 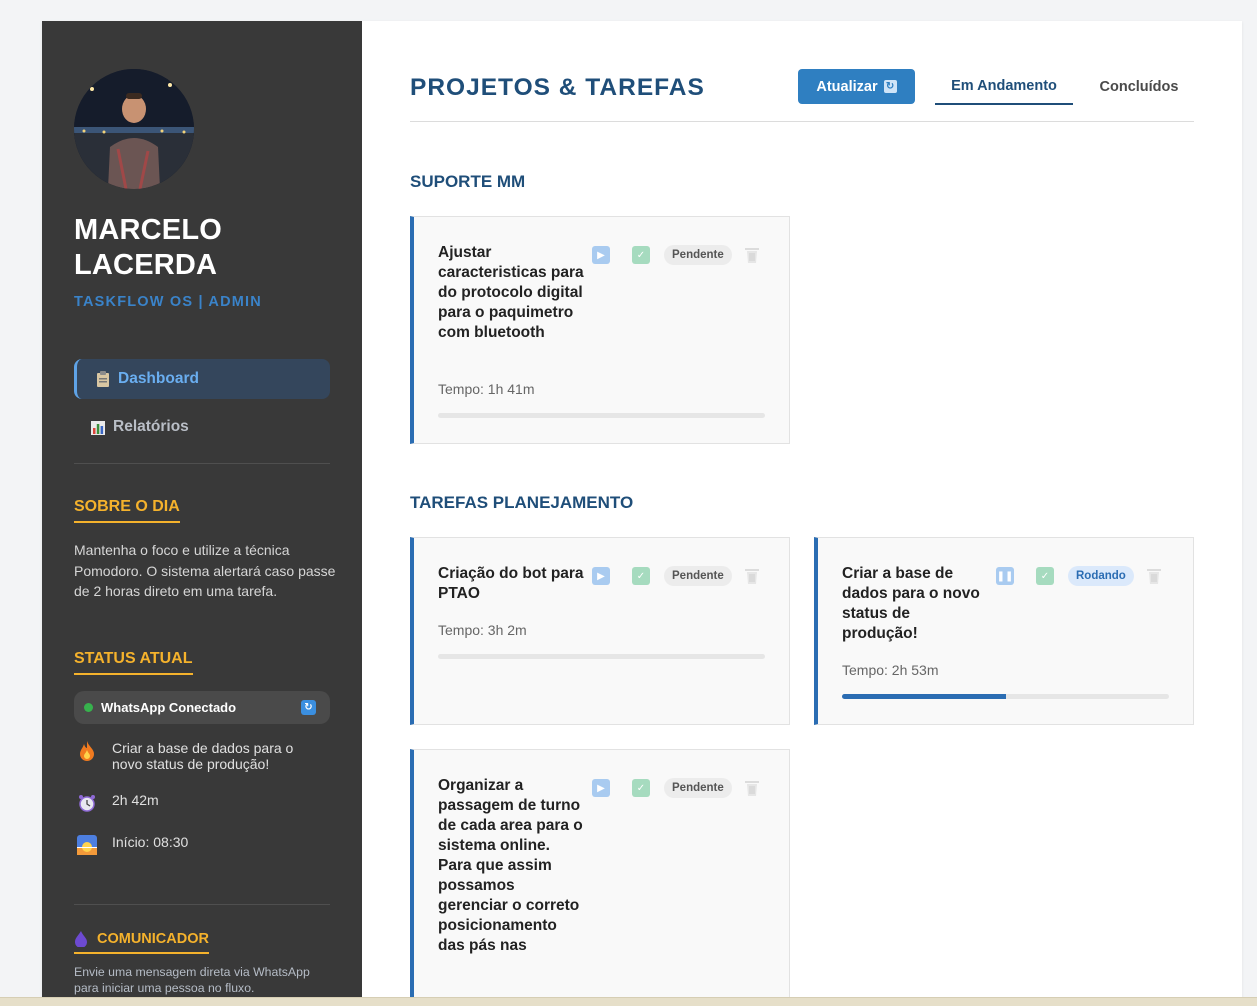 I want to click on task-time: Tempo: 2h 53m, so click(x=890, y=670).